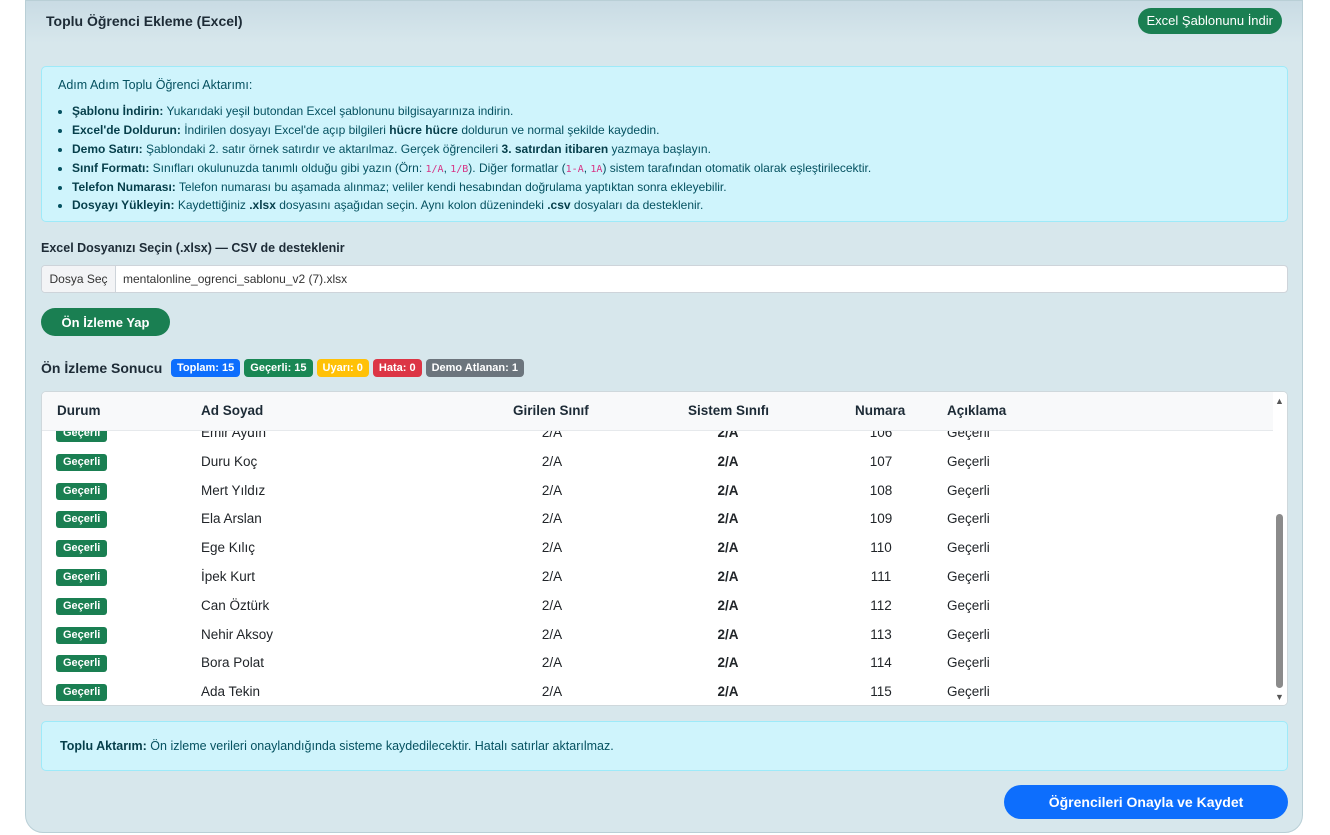 The width and height of the screenshot is (1330, 835). Describe the element at coordinates (657, 663) in the screenshot. I see `table-row: Geçerli Bora Polat 2/A 2/A 114 Geçerli` at that location.